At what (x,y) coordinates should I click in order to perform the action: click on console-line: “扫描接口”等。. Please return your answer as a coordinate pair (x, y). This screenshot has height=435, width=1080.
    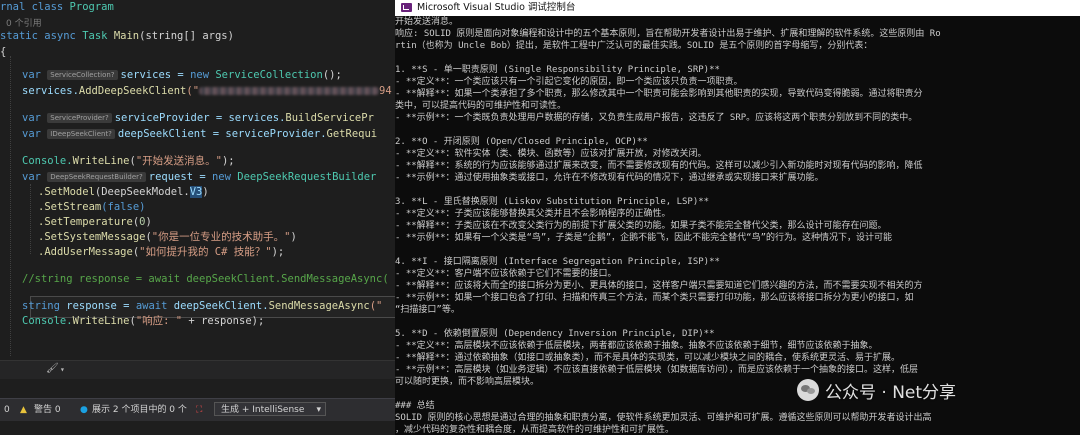
    Looking at the image, I should click on (427, 310).